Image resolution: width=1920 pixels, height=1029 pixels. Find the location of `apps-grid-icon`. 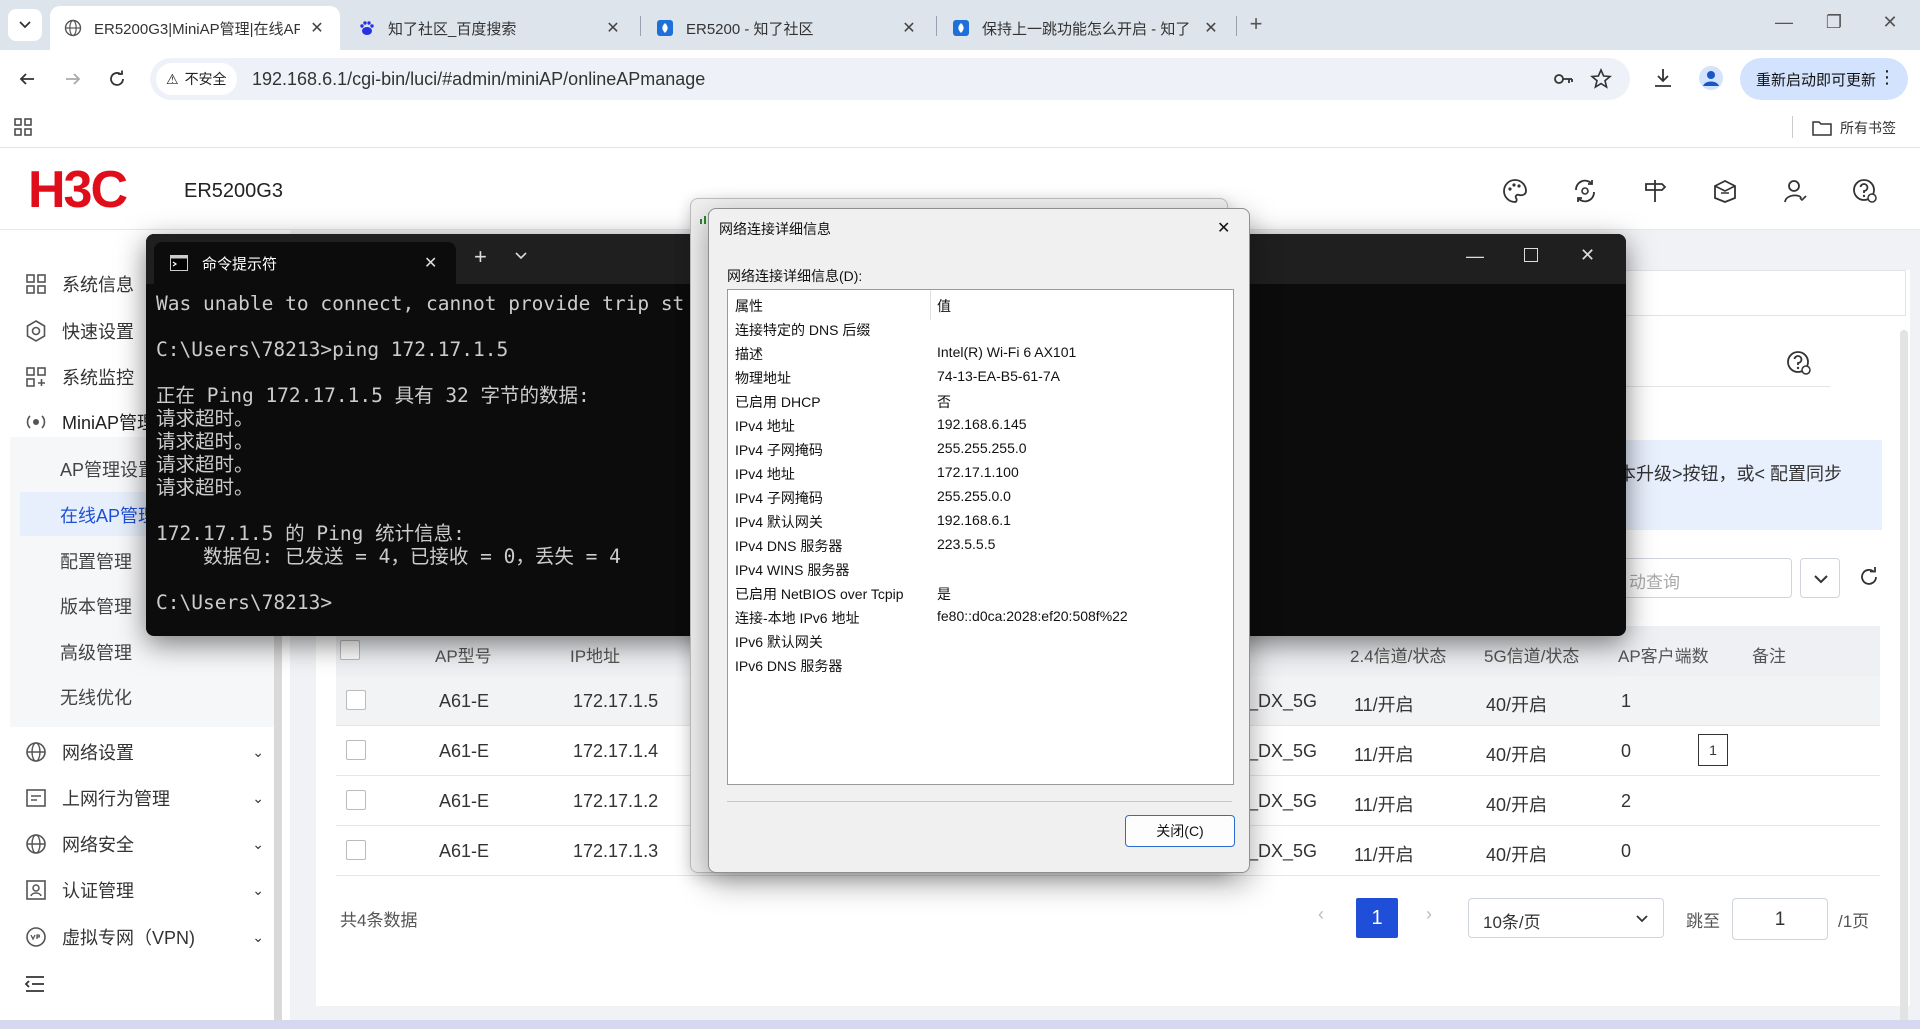

apps-grid-icon is located at coordinates (23, 127).